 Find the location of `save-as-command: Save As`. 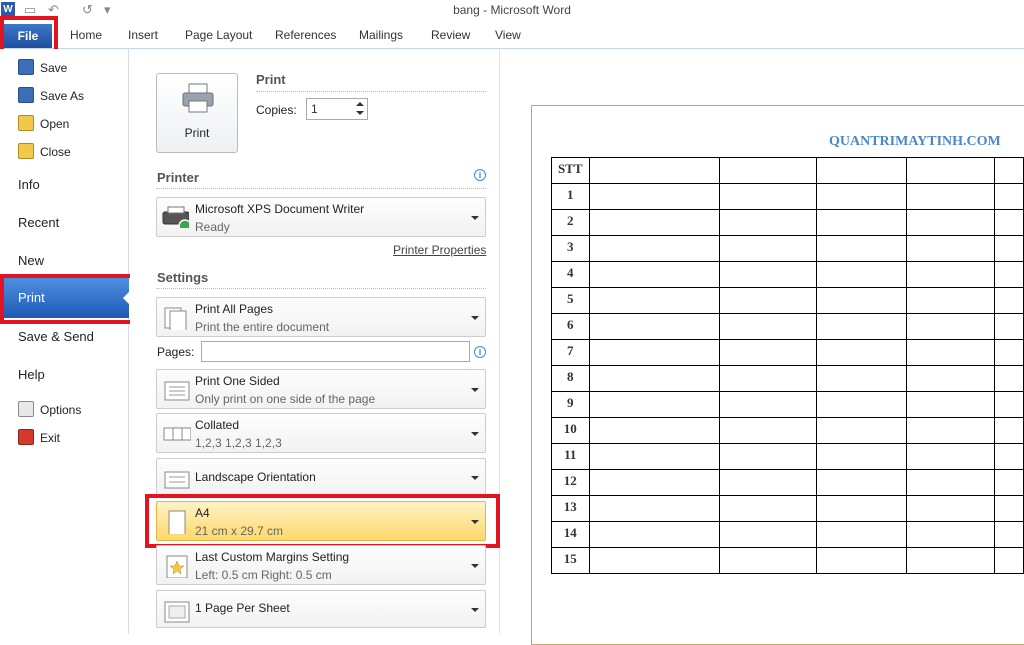

save-as-command: Save As is located at coordinates (64, 96).